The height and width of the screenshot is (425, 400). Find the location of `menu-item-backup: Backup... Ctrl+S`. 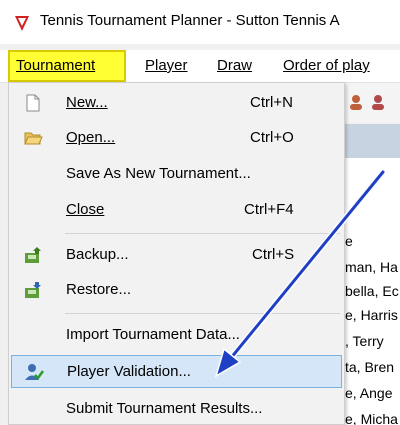

menu-item-backup: Backup... Ctrl+S is located at coordinates (176, 255).